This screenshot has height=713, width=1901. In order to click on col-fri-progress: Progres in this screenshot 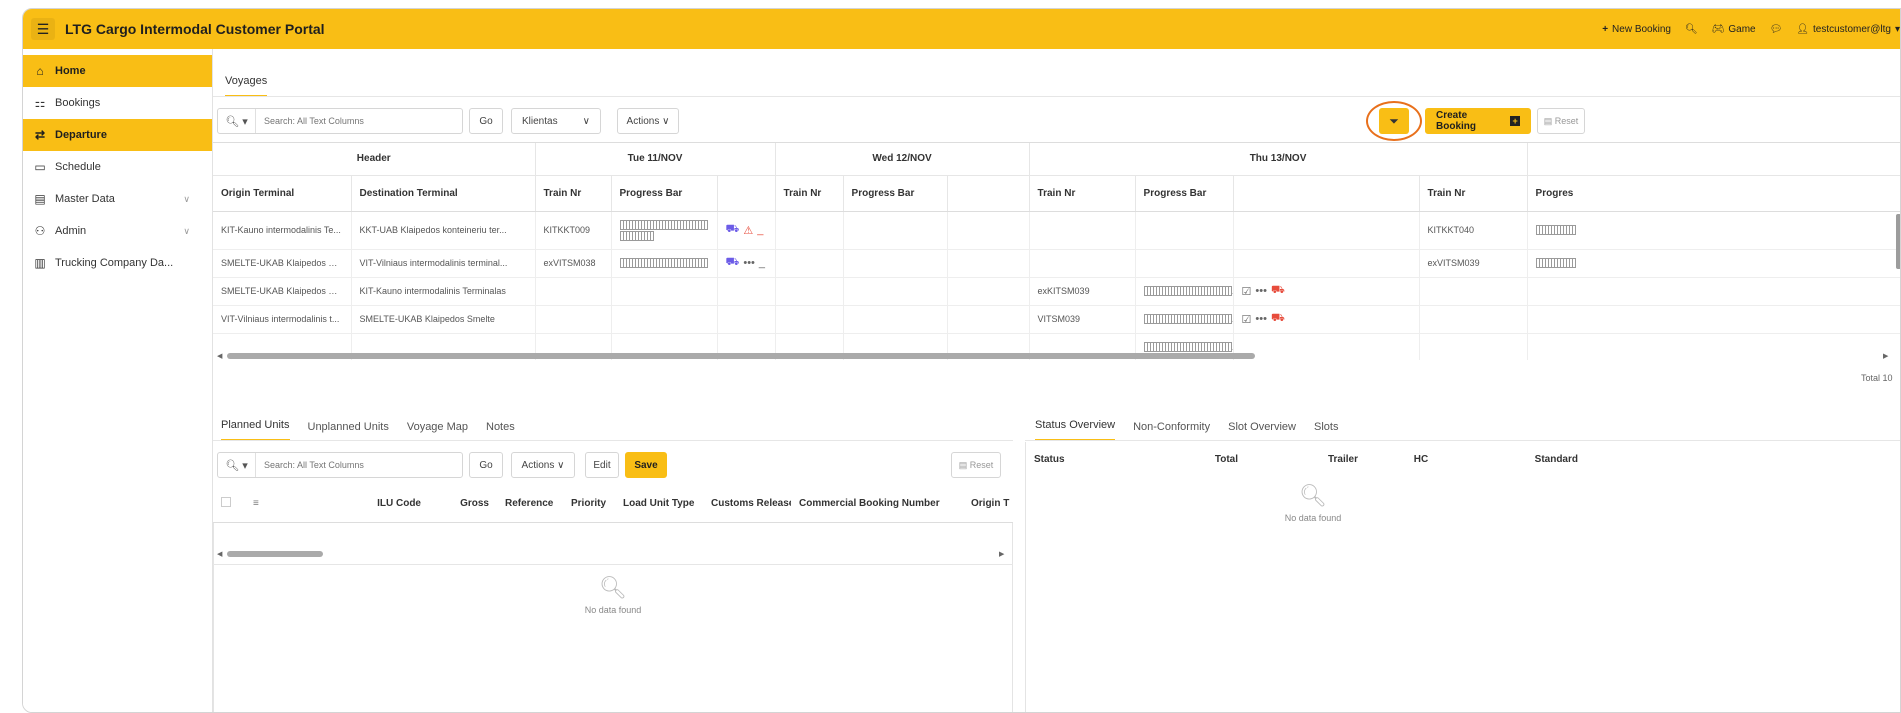, I will do `click(1713, 193)`.